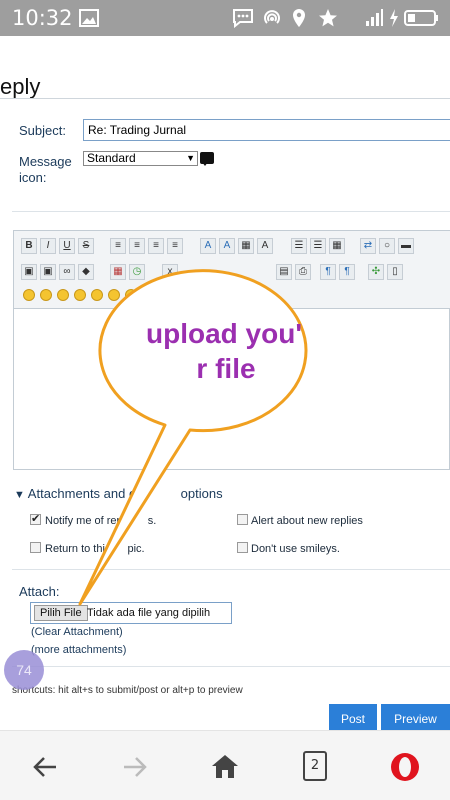 Image resolution: width=450 pixels, height=800 pixels. I want to click on star-icon, so click(328, 18).